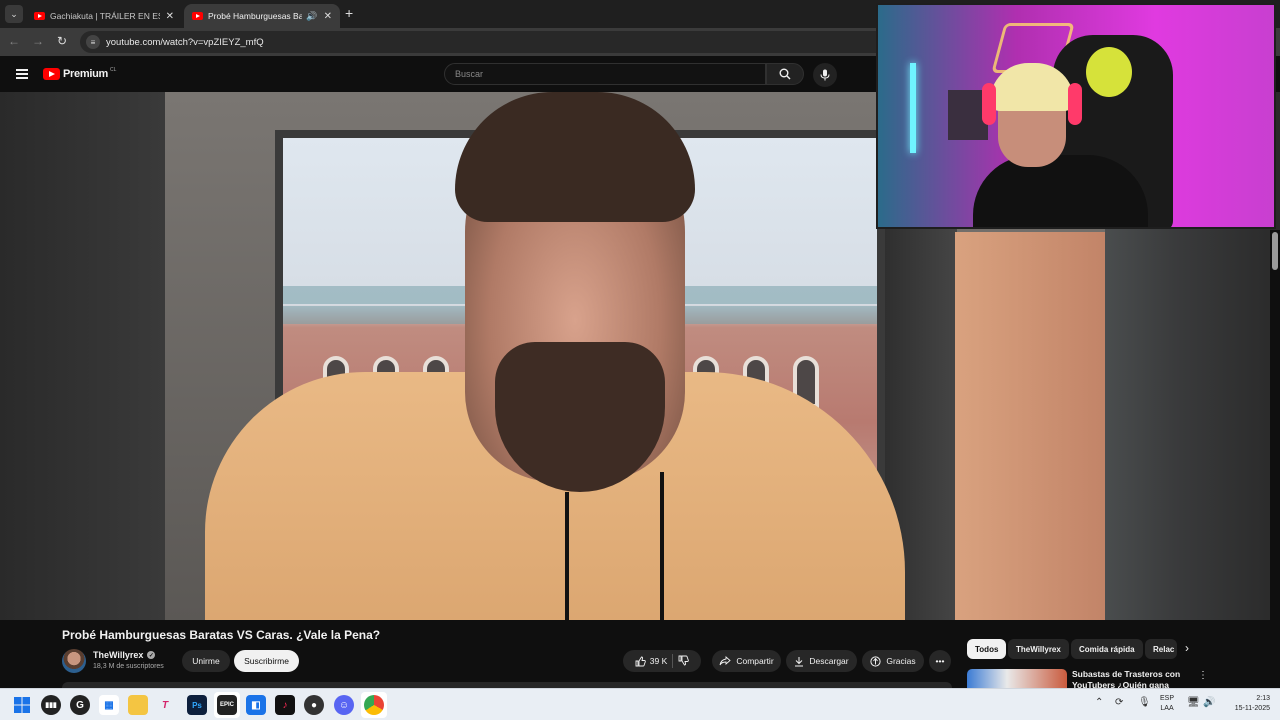 The height and width of the screenshot is (720, 1280). I want to click on share-icon, so click(725, 661).